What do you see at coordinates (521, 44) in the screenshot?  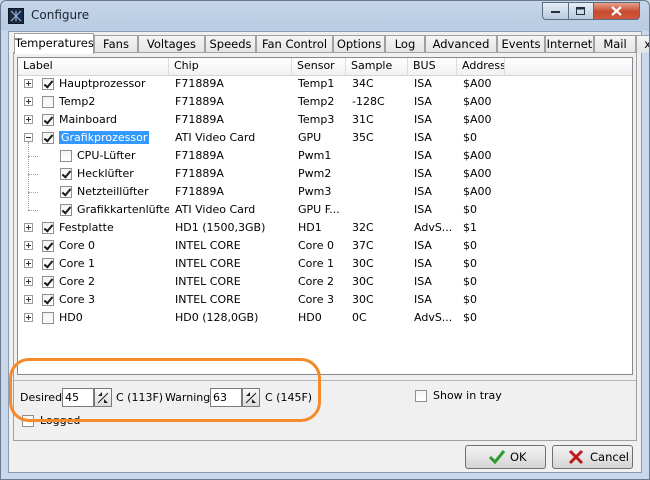 I see `tab-events: Events` at bounding box center [521, 44].